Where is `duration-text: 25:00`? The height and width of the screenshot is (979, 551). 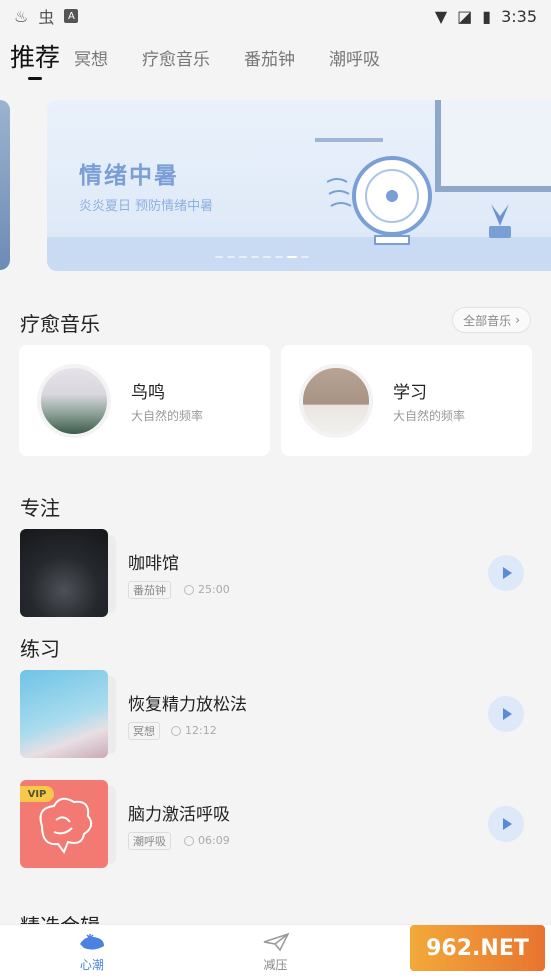
duration-text: 25:00 is located at coordinates (214, 589).